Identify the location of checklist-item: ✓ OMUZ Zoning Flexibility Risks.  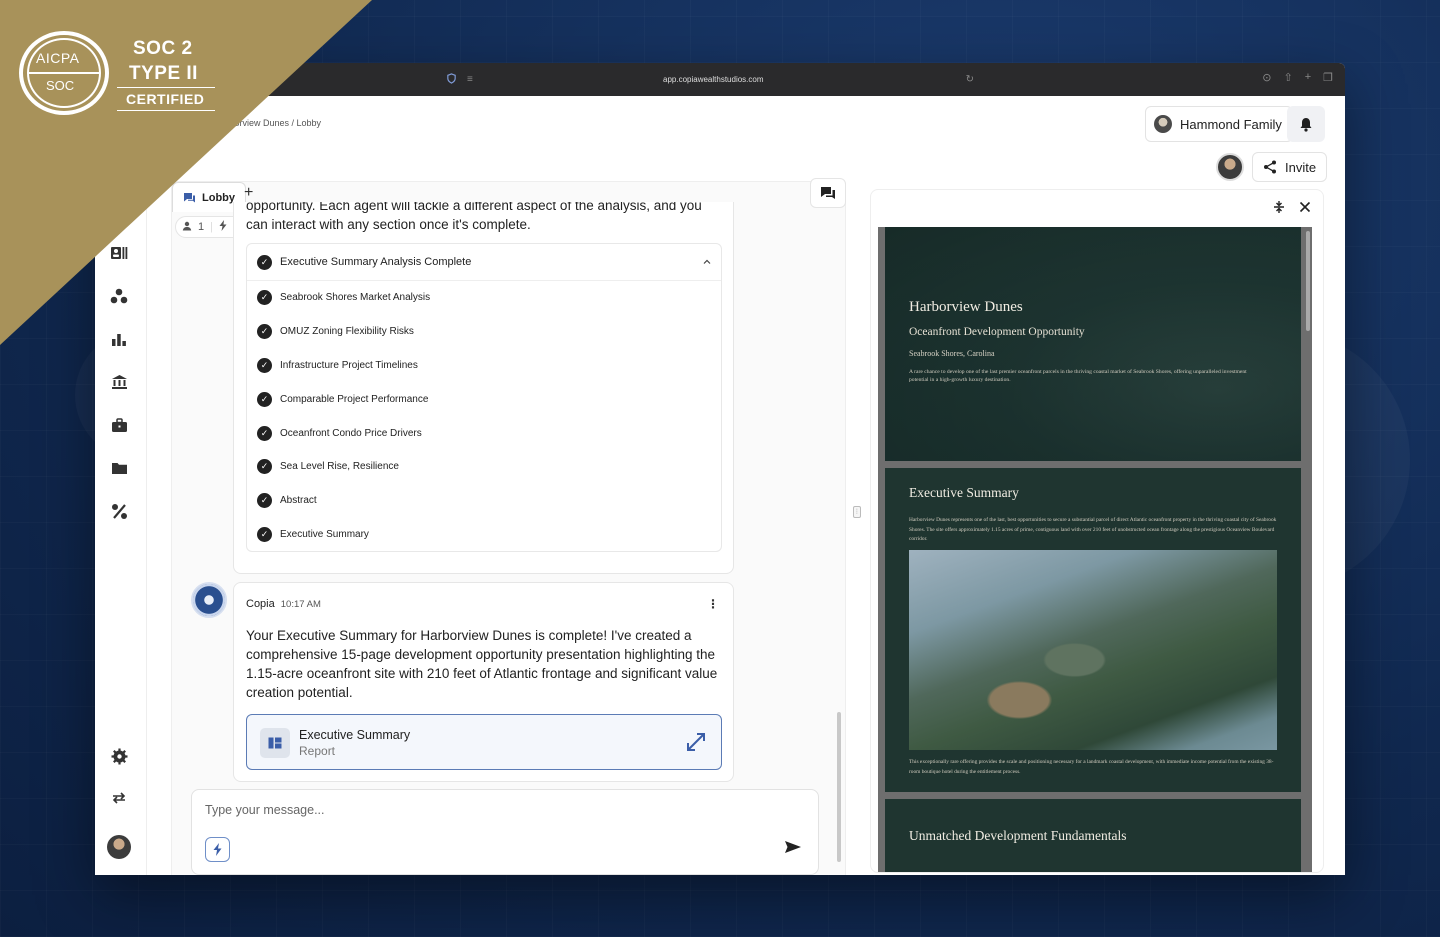
(484, 332).